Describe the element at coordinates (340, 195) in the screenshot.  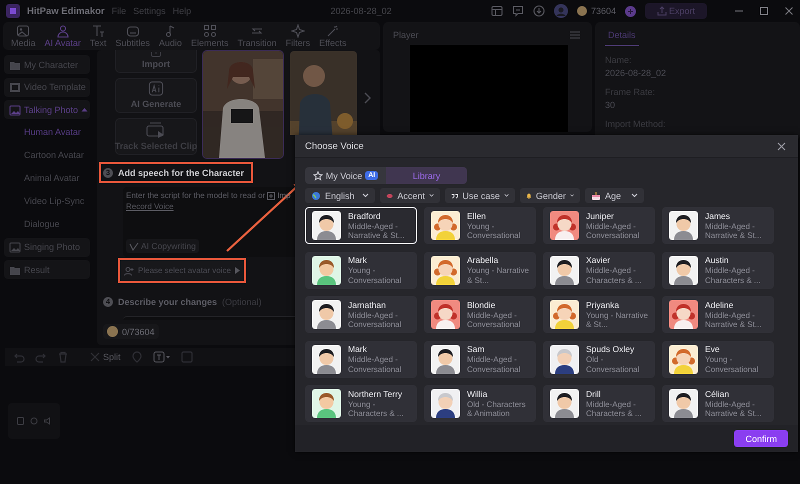
I see `filter-dropdown: English` at that location.